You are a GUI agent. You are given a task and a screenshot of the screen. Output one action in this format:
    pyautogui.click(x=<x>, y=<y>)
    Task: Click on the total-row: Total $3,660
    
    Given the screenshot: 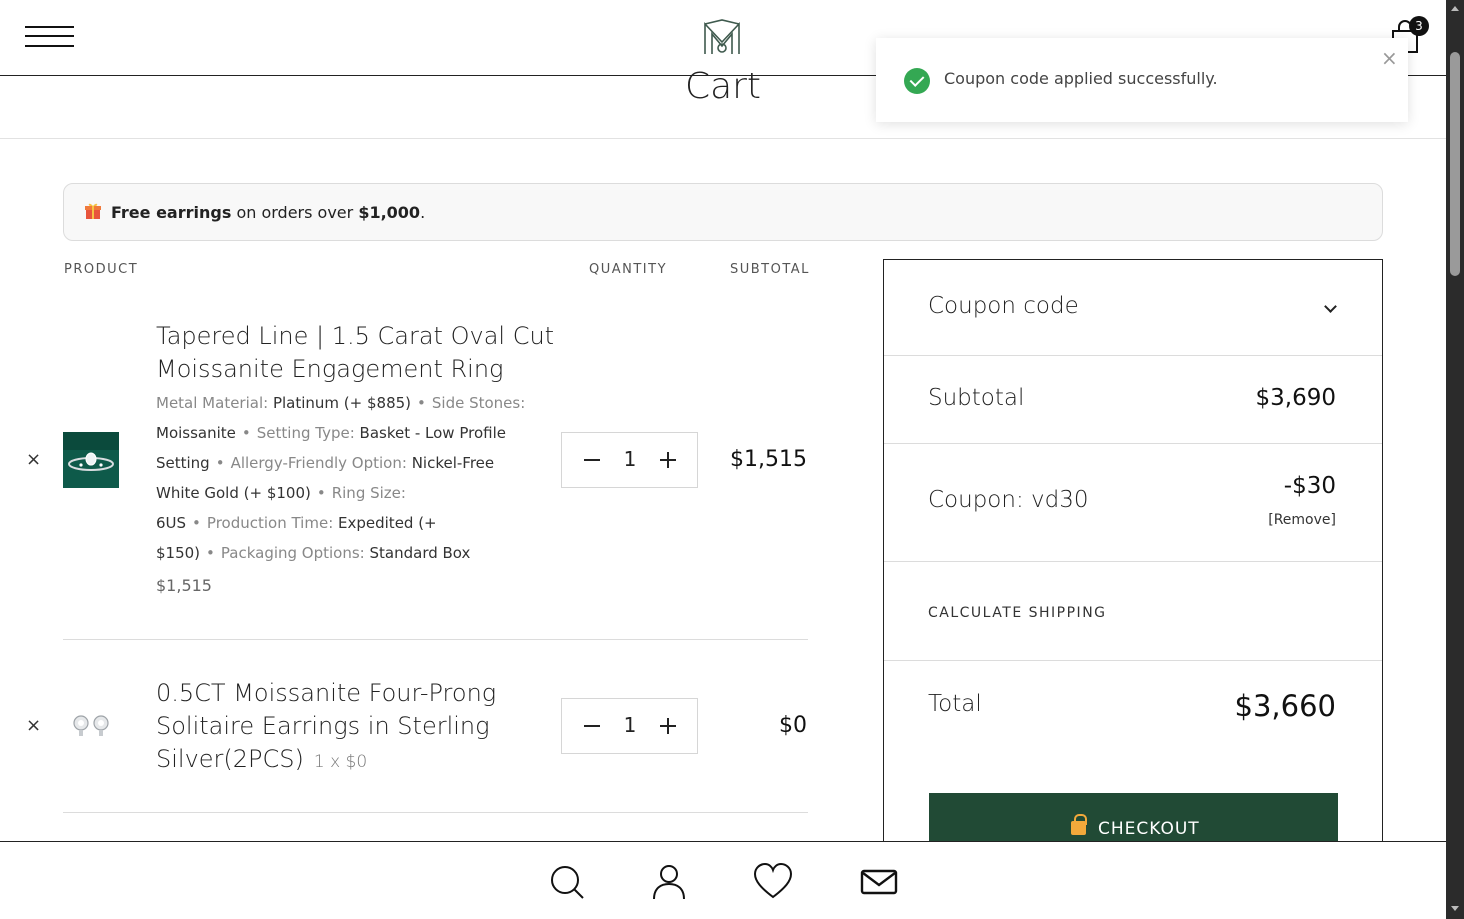 What is the action you would take?
    pyautogui.click(x=1133, y=711)
    